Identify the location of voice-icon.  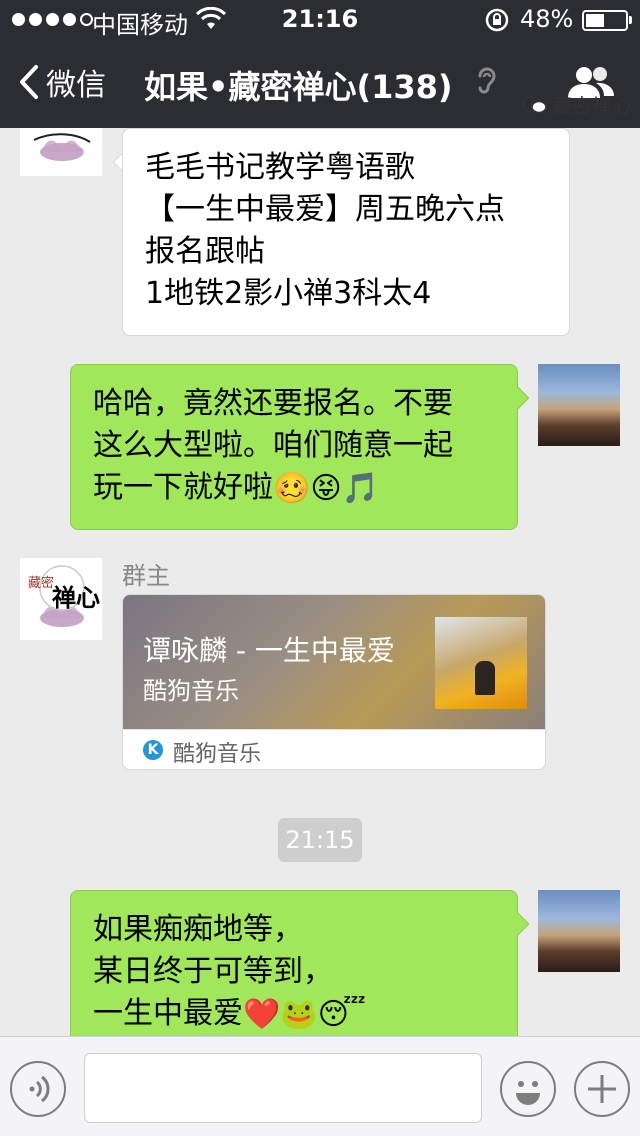
(39, 1089).